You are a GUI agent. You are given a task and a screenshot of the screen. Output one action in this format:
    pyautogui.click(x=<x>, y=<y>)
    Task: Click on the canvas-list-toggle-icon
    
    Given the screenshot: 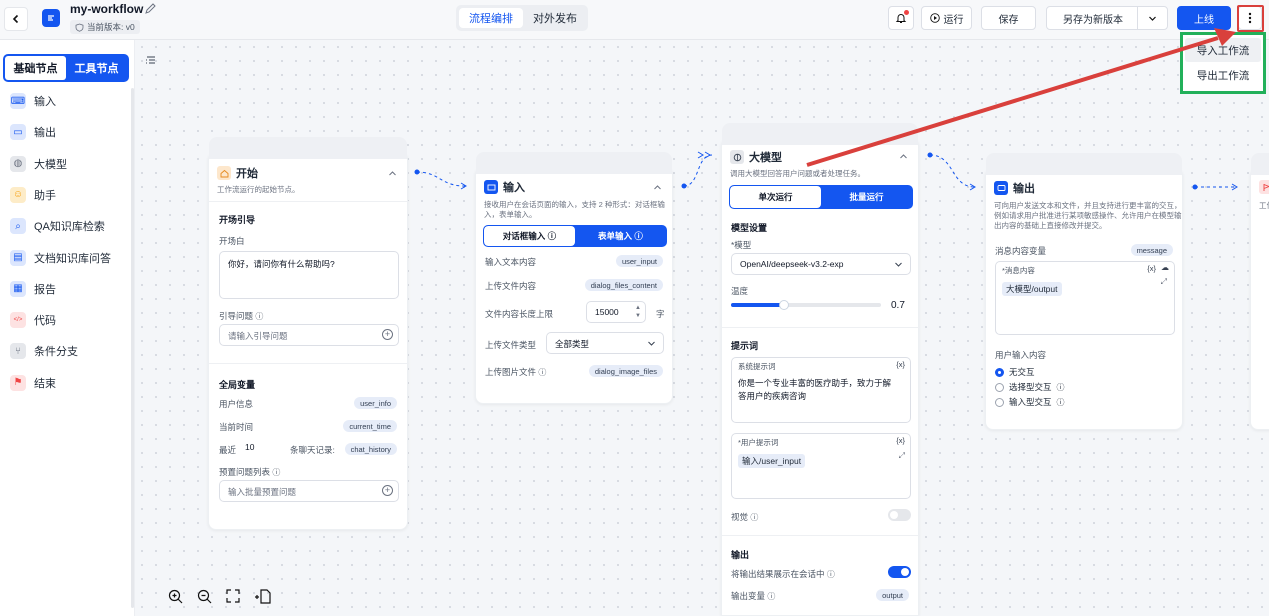 What is the action you would take?
    pyautogui.click(x=151, y=60)
    